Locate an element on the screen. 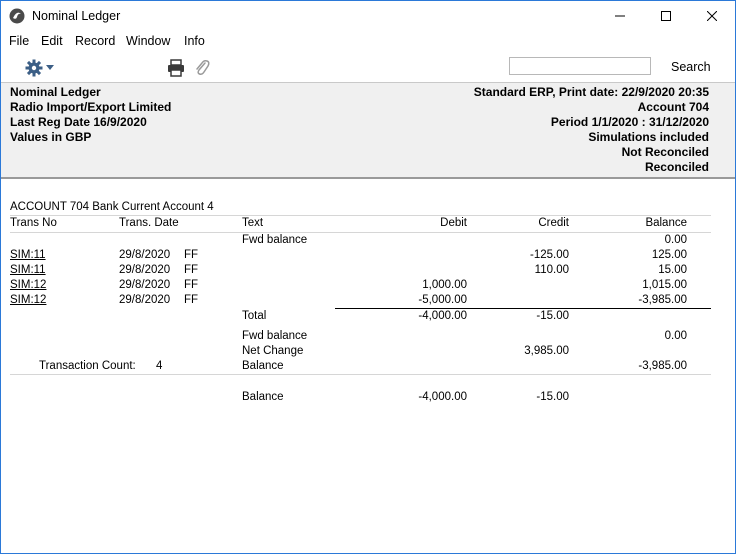 Image resolution: width=736 pixels, height=554 pixels. currency-note: Values in GBP is located at coordinates (51, 137).